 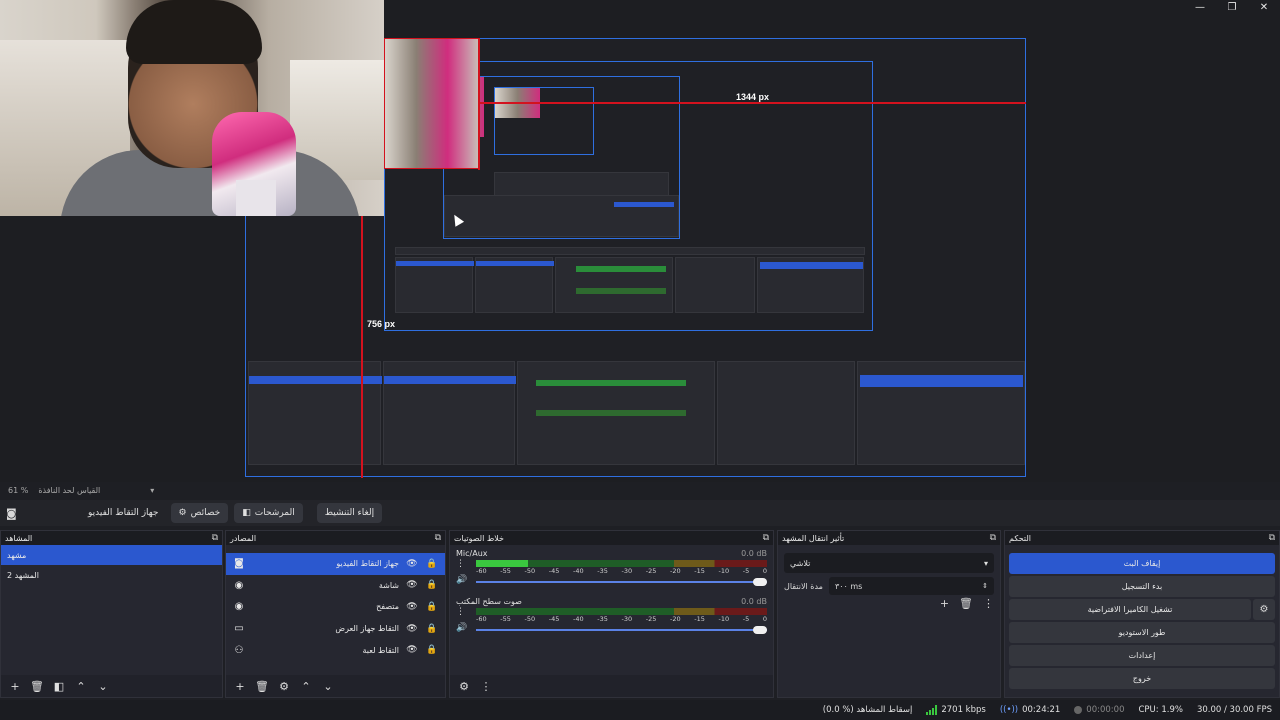 I want to click on sources-footer: + 🗑 ⚙ ⌃ ⌄, so click(x=335, y=686).